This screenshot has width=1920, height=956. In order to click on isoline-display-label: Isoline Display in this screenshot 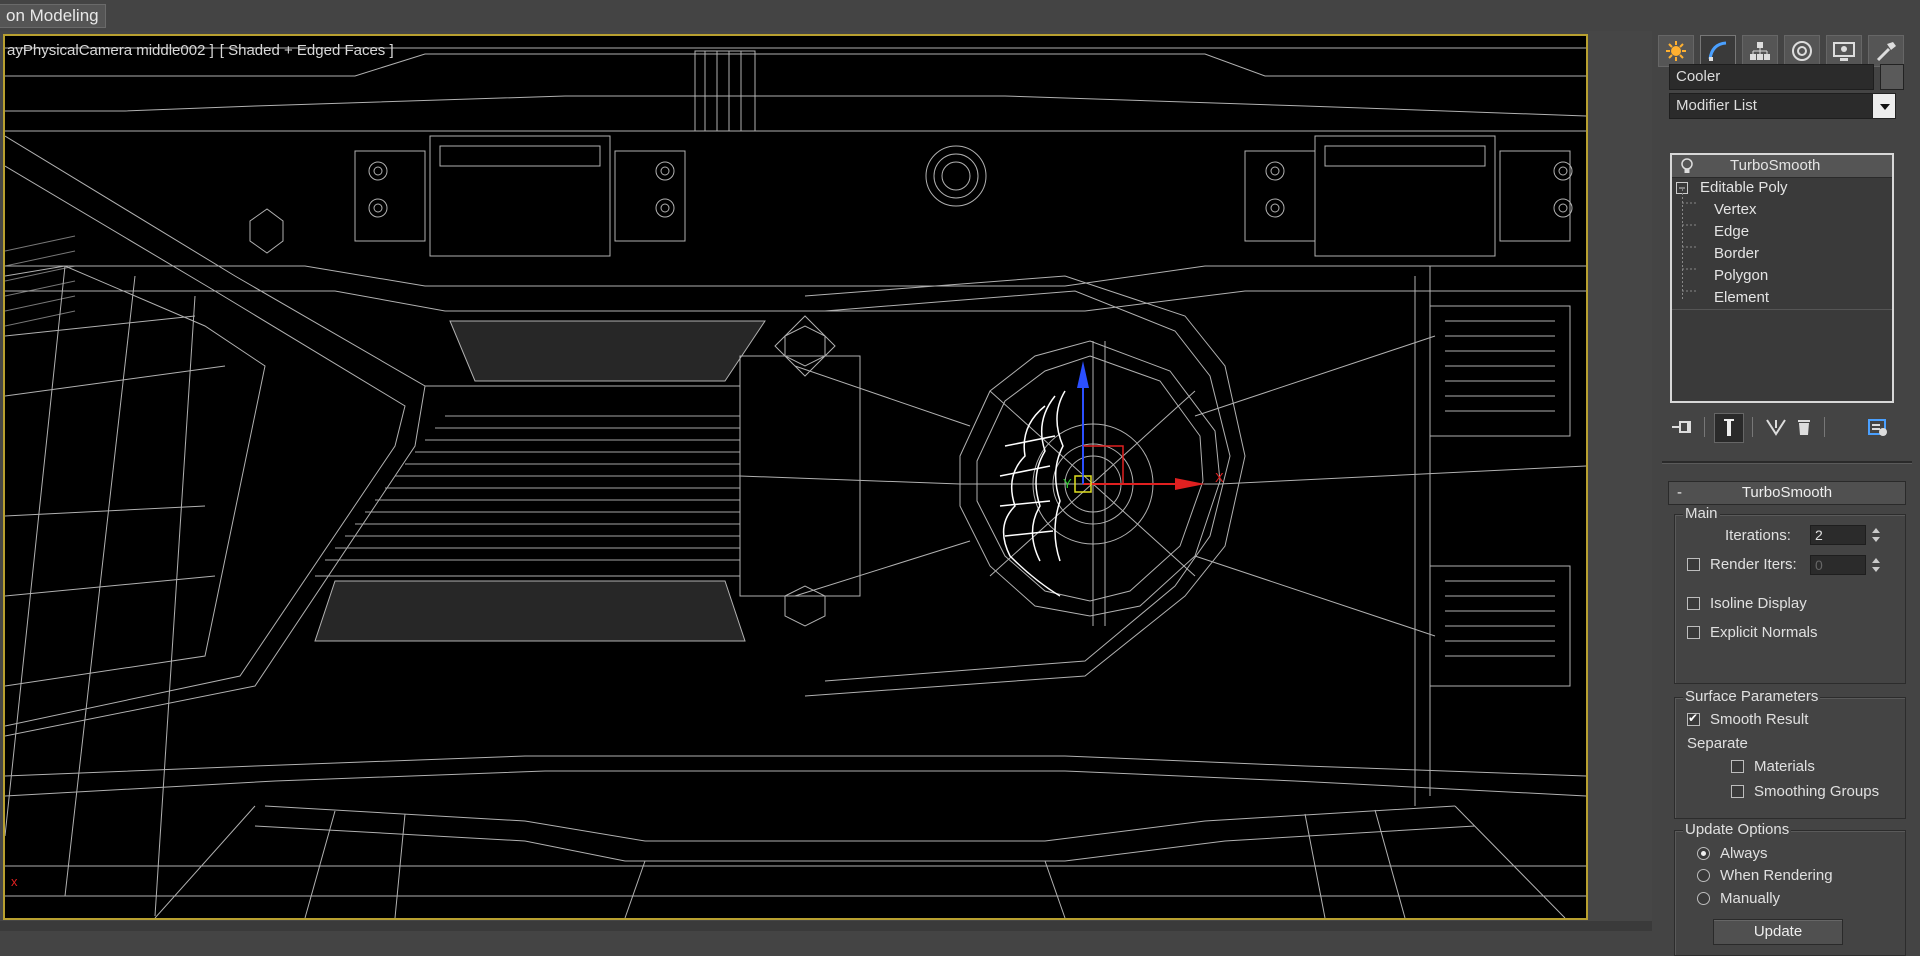, I will do `click(1758, 603)`.